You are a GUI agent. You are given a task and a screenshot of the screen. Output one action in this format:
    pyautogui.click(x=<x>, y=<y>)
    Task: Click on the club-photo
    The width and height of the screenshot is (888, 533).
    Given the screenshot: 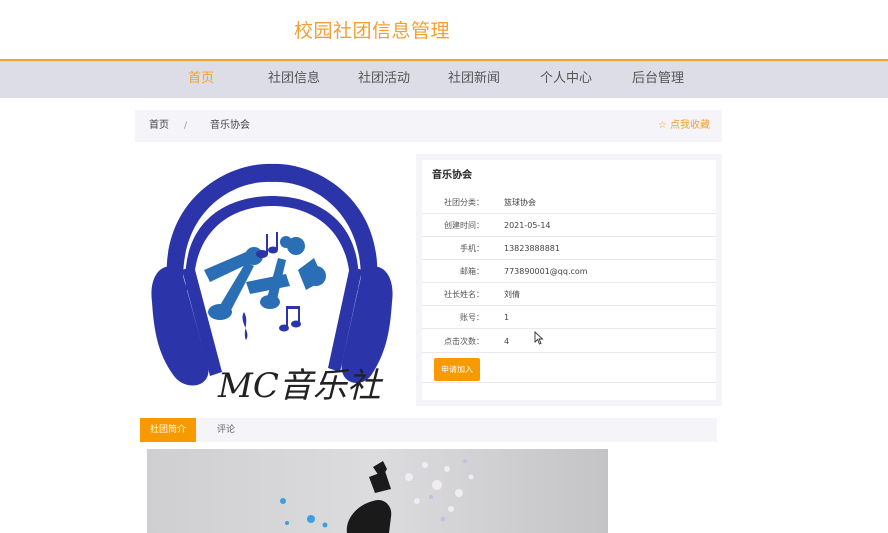 What is the action you would take?
    pyautogui.click(x=377, y=491)
    